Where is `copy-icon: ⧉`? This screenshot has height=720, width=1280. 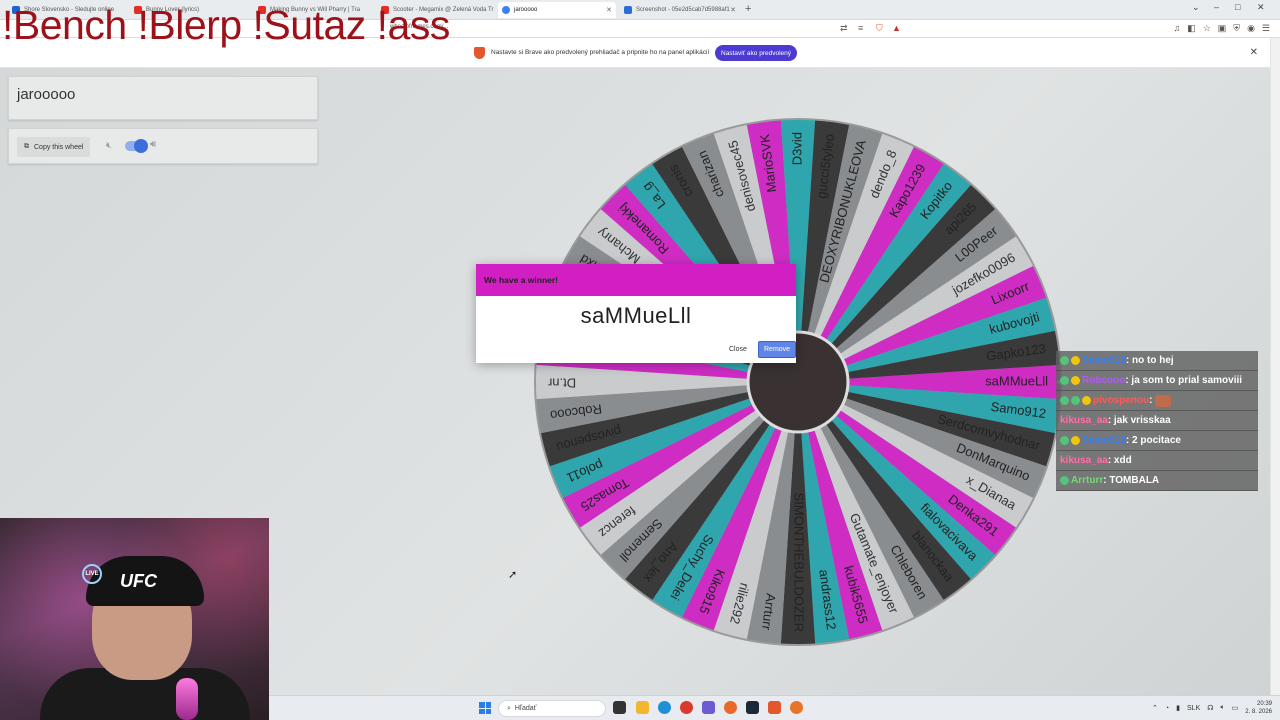 copy-icon: ⧉ is located at coordinates (26, 146).